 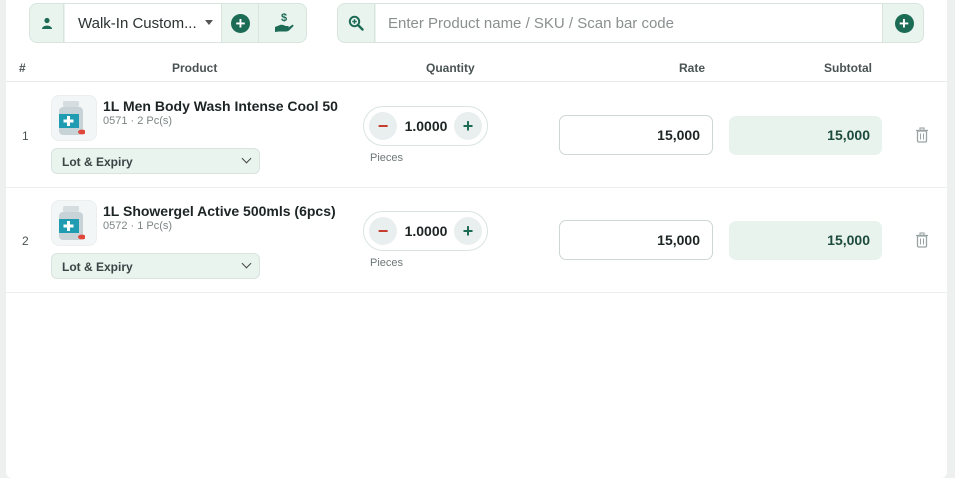 What do you see at coordinates (692, 68) in the screenshot?
I see `col-rate: Rate` at bounding box center [692, 68].